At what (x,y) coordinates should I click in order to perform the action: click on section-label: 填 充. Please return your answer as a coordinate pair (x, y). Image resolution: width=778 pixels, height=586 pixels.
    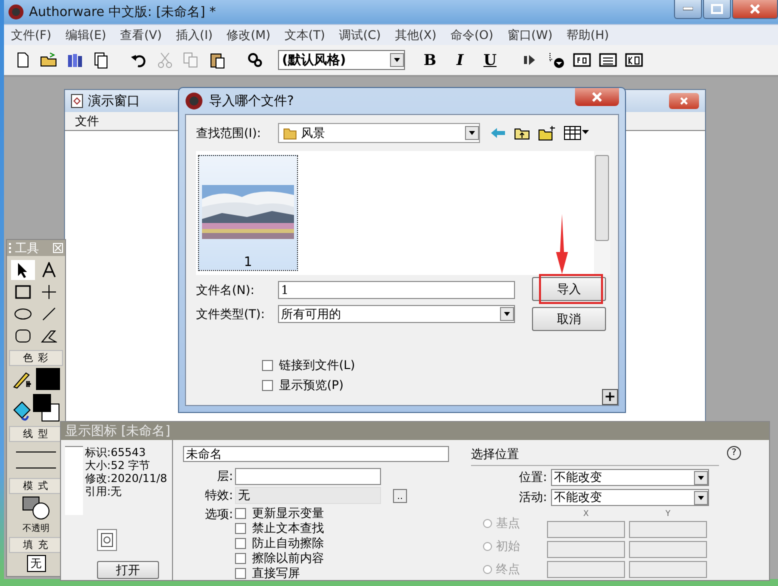
    Looking at the image, I should click on (36, 545).